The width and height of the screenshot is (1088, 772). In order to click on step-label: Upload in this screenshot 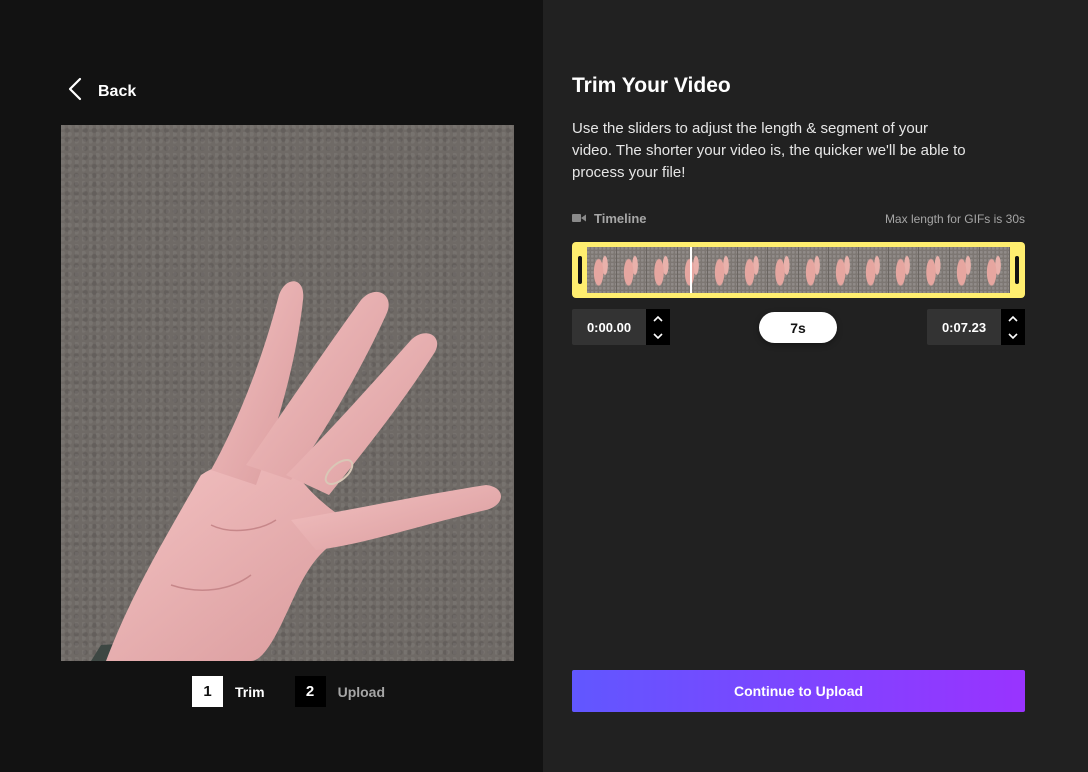, I will do `click(361, 691)`.